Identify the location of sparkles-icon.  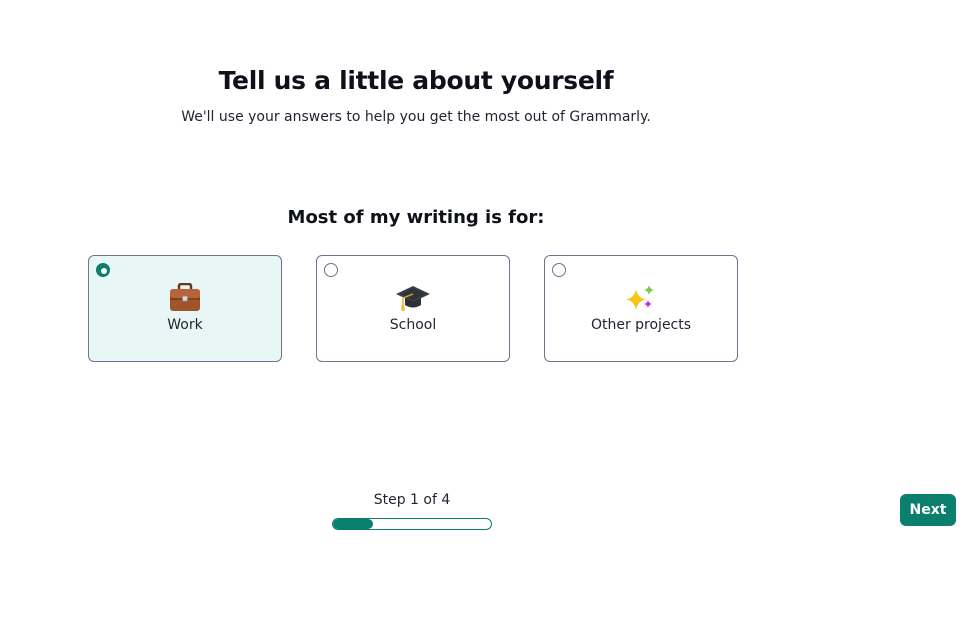
(641, 298).